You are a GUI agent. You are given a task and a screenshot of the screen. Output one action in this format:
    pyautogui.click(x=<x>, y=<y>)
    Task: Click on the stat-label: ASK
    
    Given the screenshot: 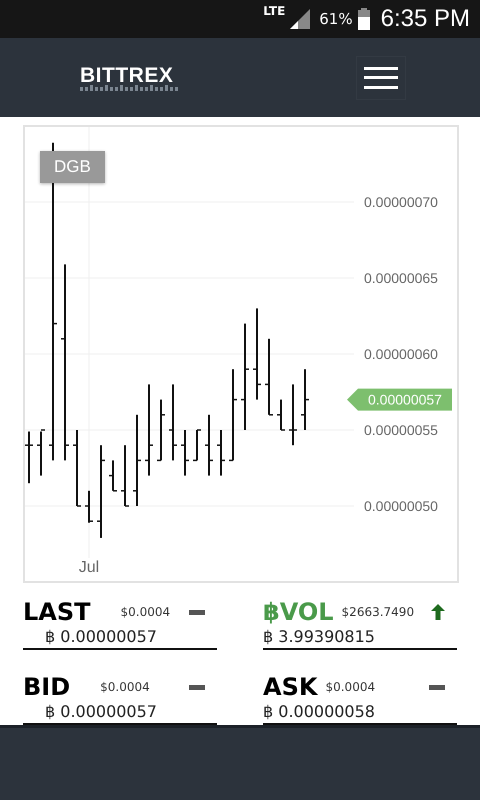 What is the action you would take?
    pyautogui.click(x=290, y=687)
    